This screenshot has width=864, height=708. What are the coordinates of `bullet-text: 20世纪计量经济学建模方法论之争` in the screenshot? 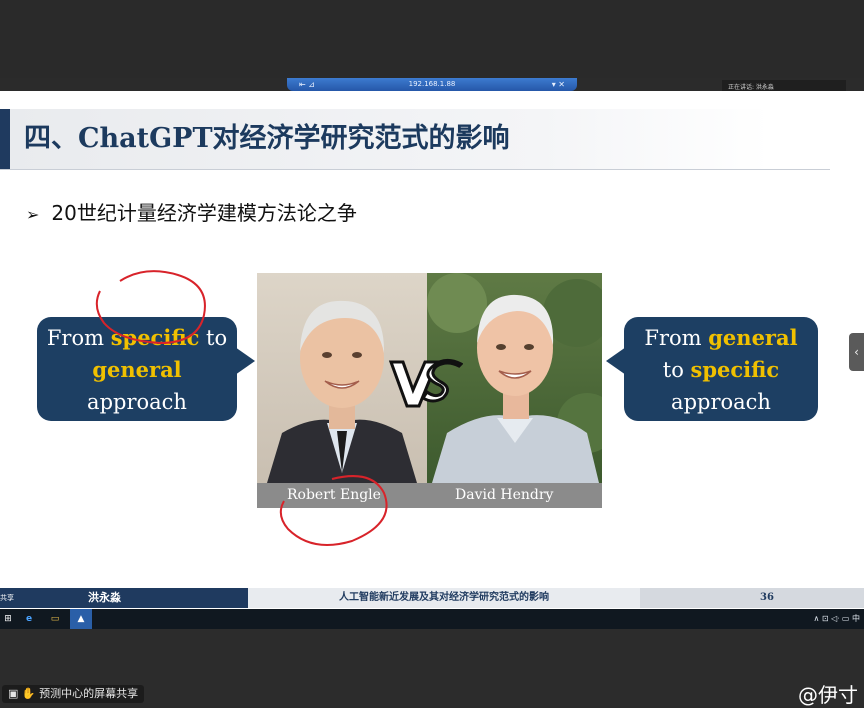 It's located at (204, 213).